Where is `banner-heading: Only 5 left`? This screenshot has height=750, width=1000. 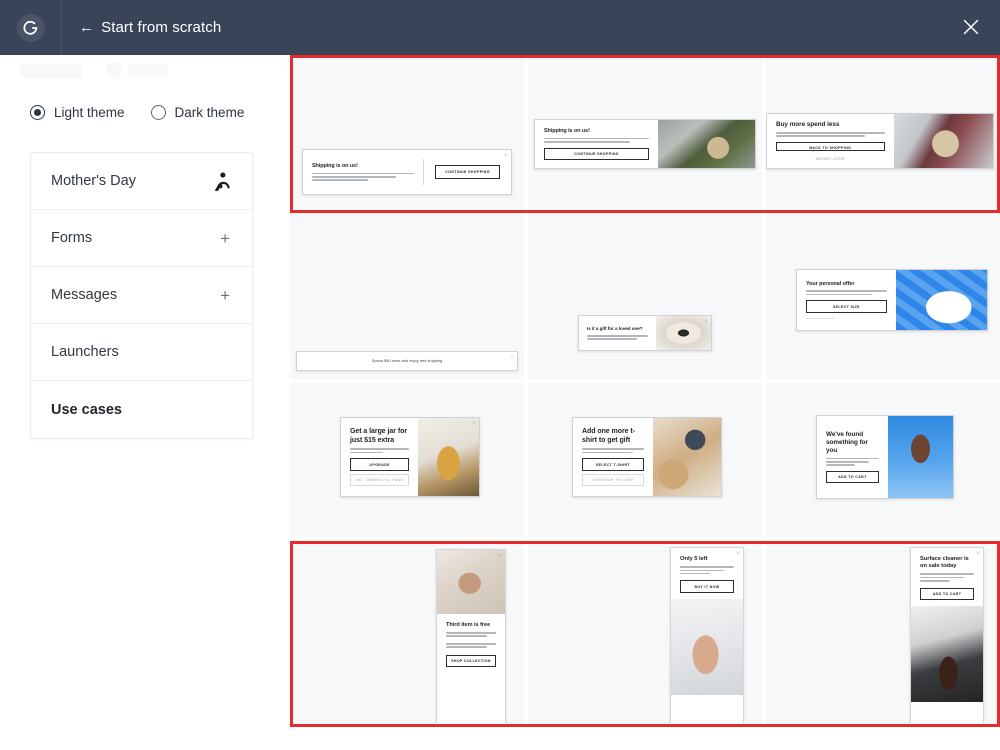
banner-heading: Only 5 left is located at coordinates (694, 559).